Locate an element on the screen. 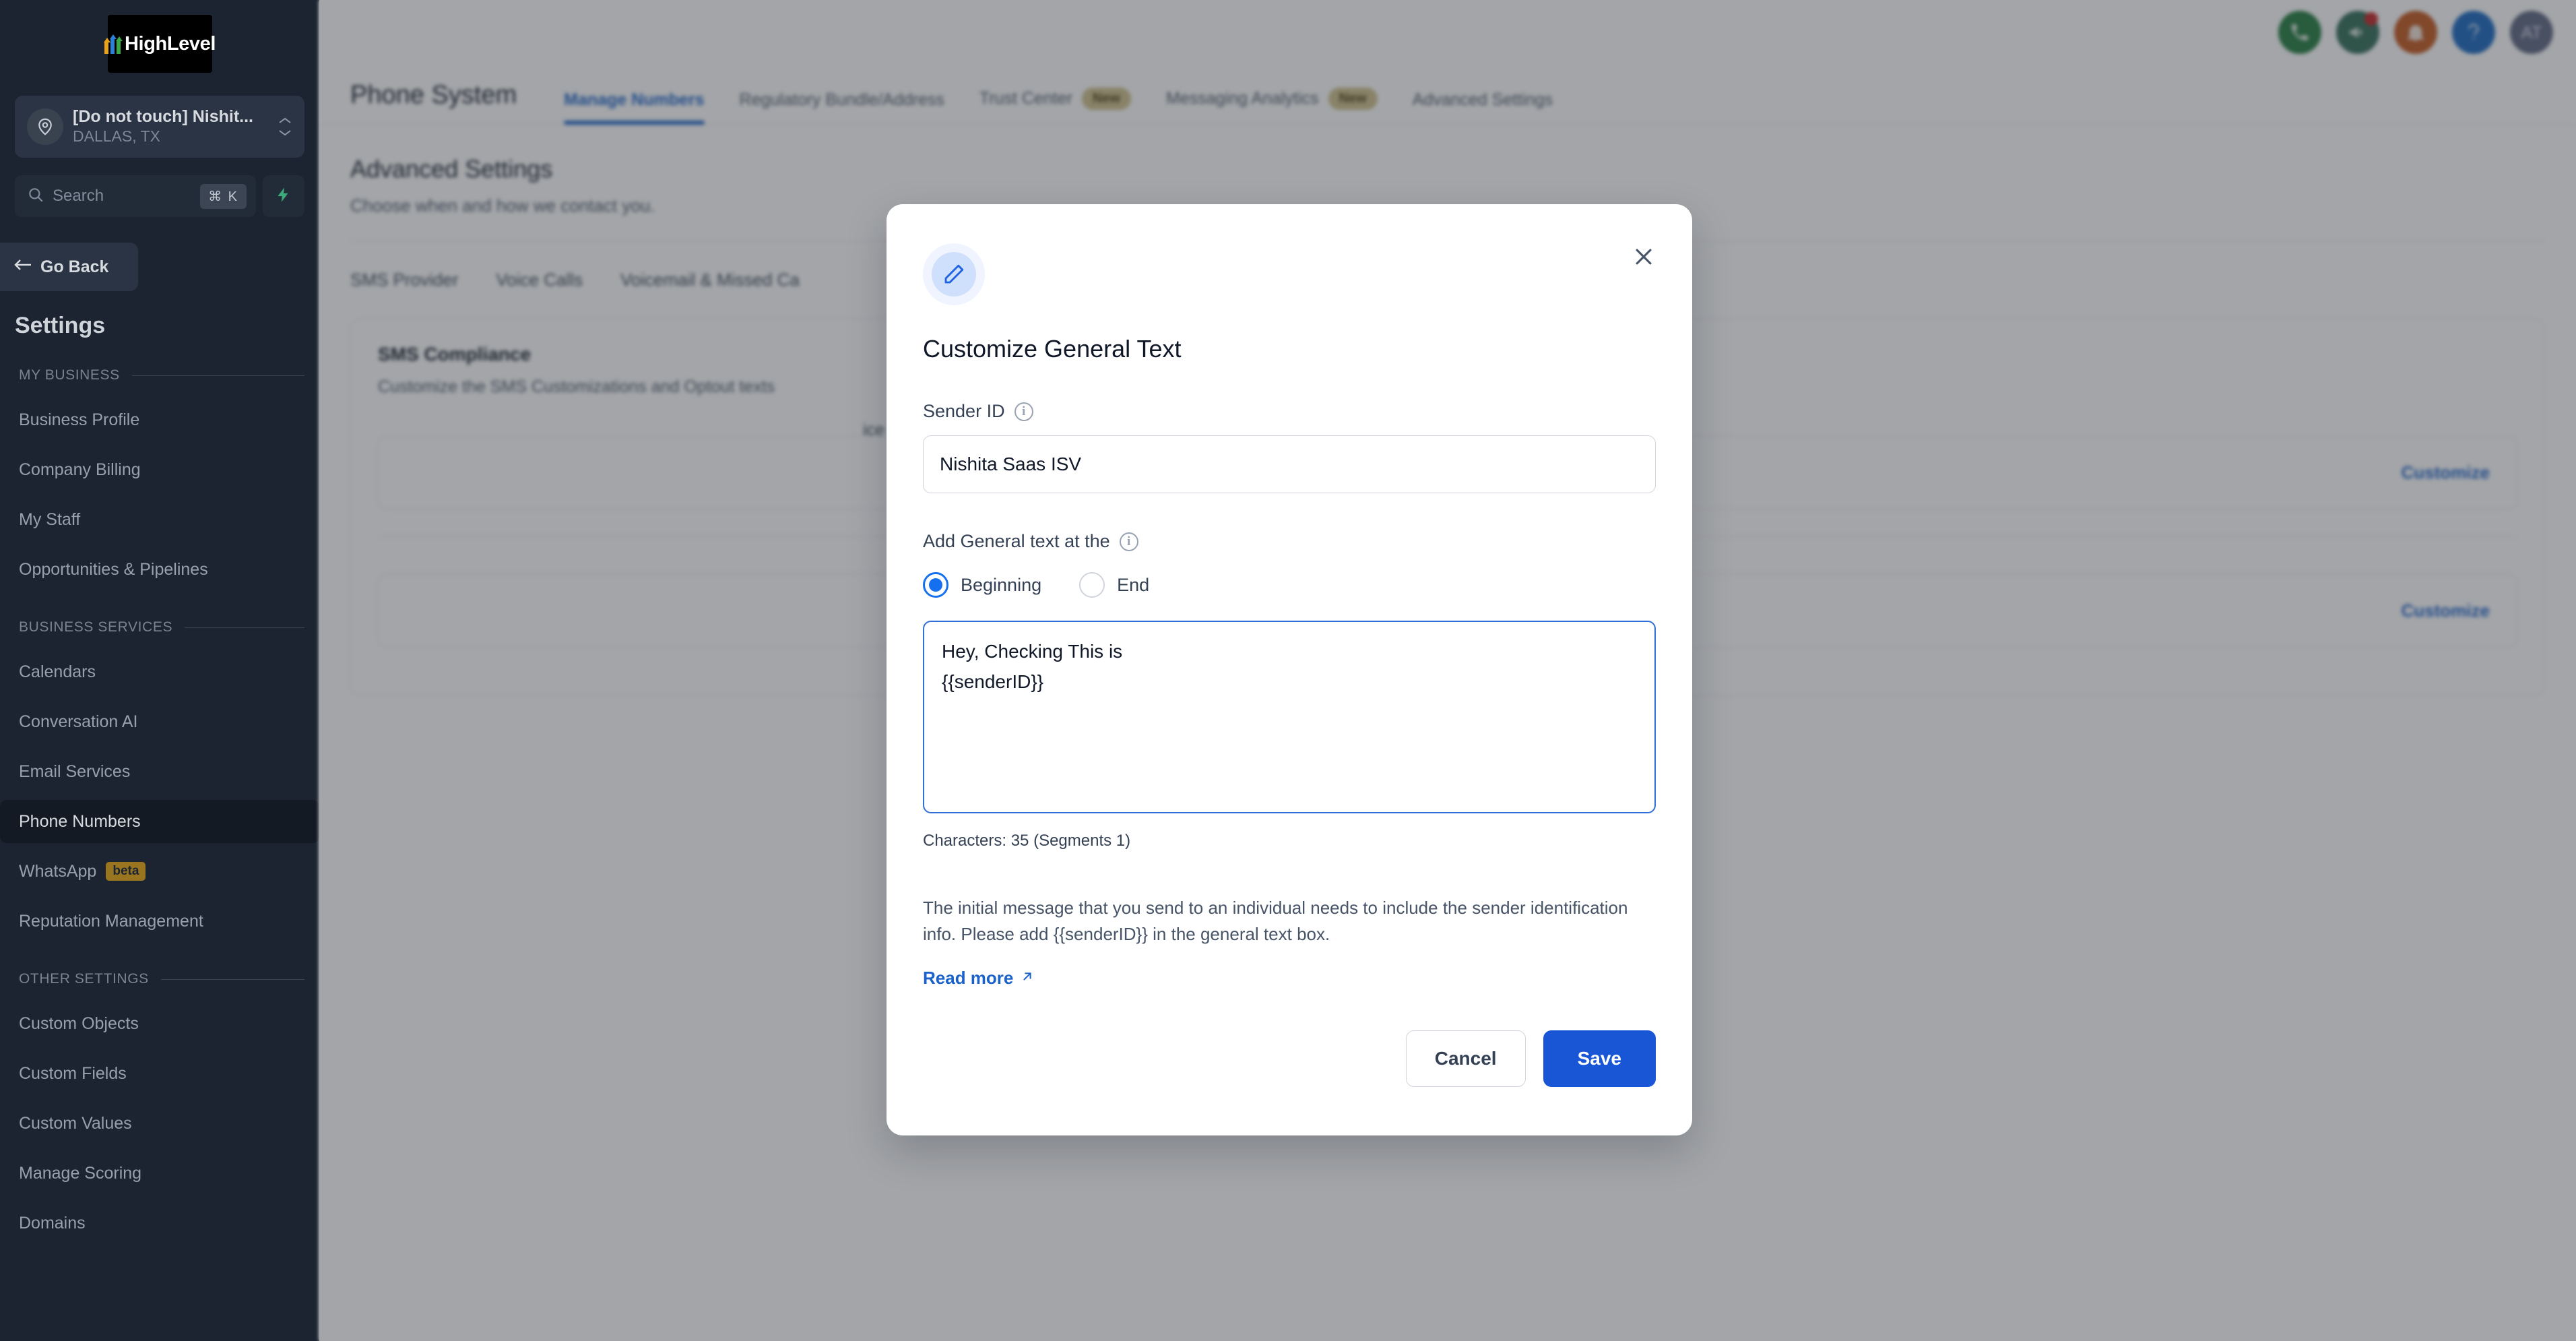 The width and height of the screenshot is (2576, 1341). sidebar-item-label: Custom Fields is located at coordinates (73, 1073).